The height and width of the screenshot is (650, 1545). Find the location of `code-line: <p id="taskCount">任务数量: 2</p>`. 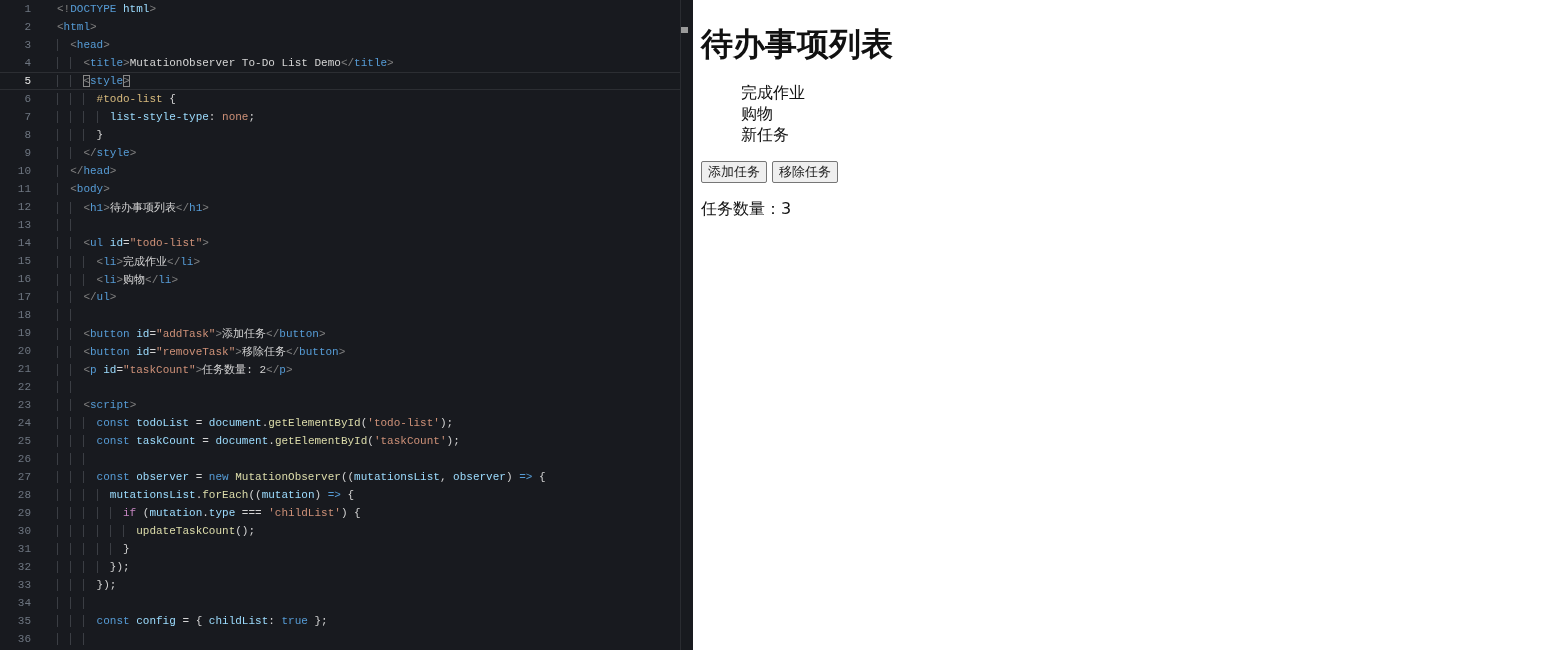

code-line: <p id="taskCount">任务数量: 2</p> is located at coordinates (175, 369).